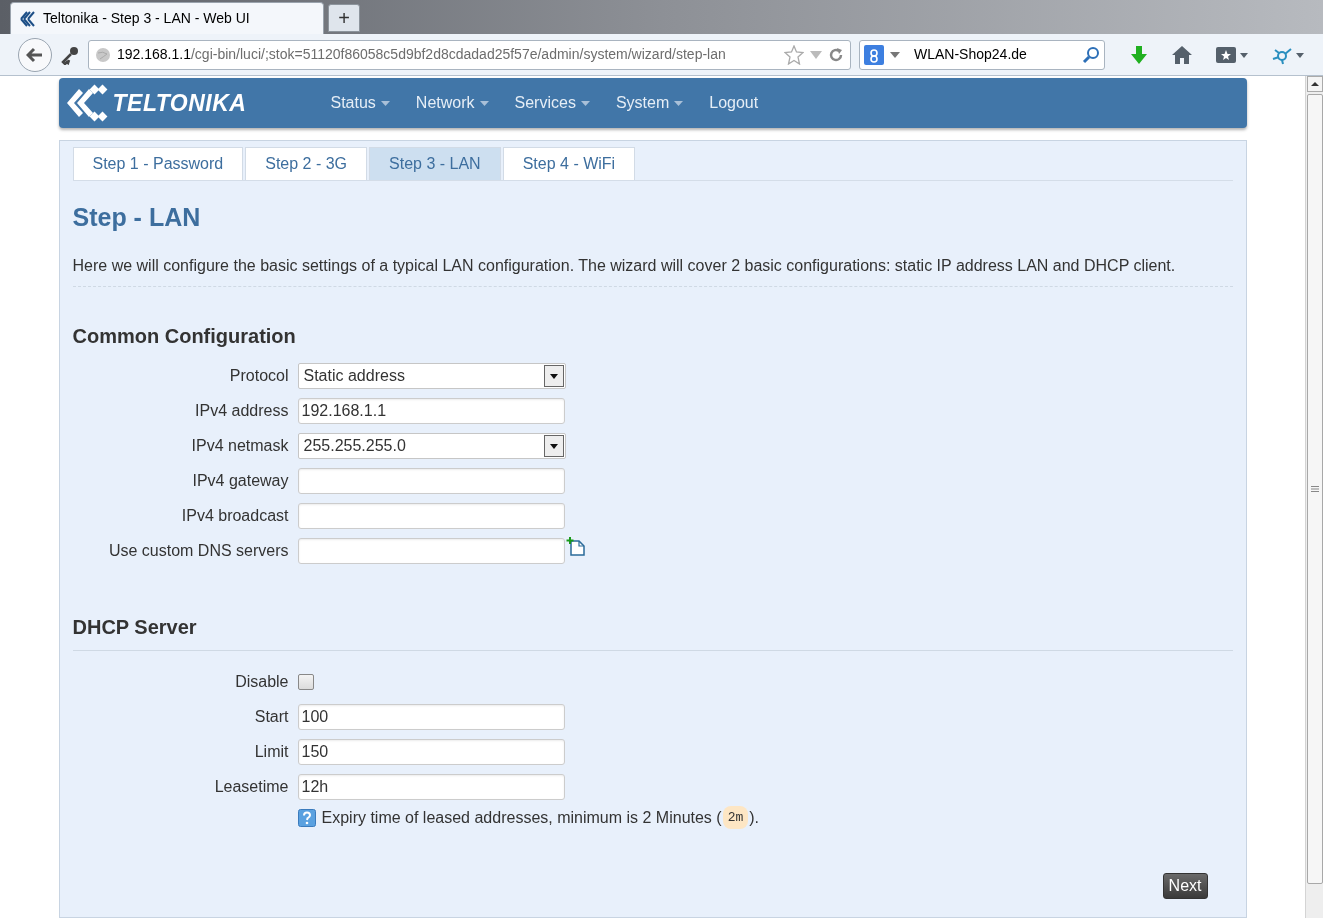 Image resolution: width=1323 pixels, height=918 pixels. What do you see at coordinates (306, 817) in the screenshot?
I see `help-icon` at bounding box center [306, 817].